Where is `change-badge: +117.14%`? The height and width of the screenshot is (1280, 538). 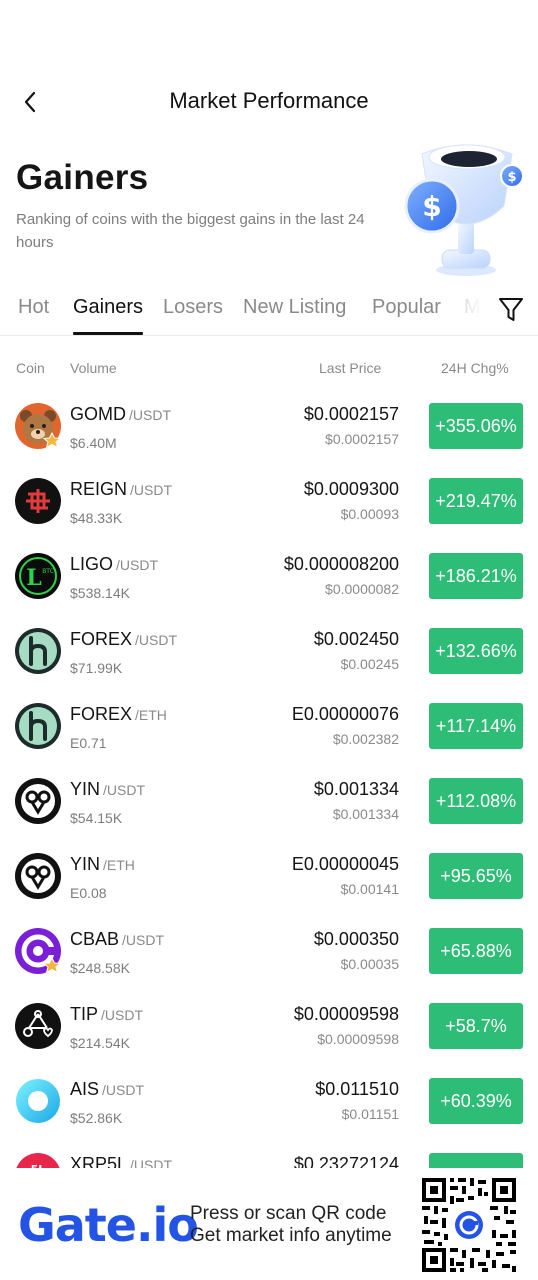 change-badge: +117.14% is located at coordinates (476, 726).